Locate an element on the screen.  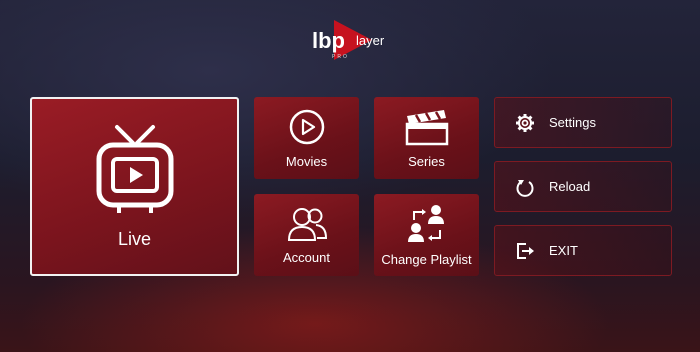
movies-label: Movies is located at coordinates (306, 161).